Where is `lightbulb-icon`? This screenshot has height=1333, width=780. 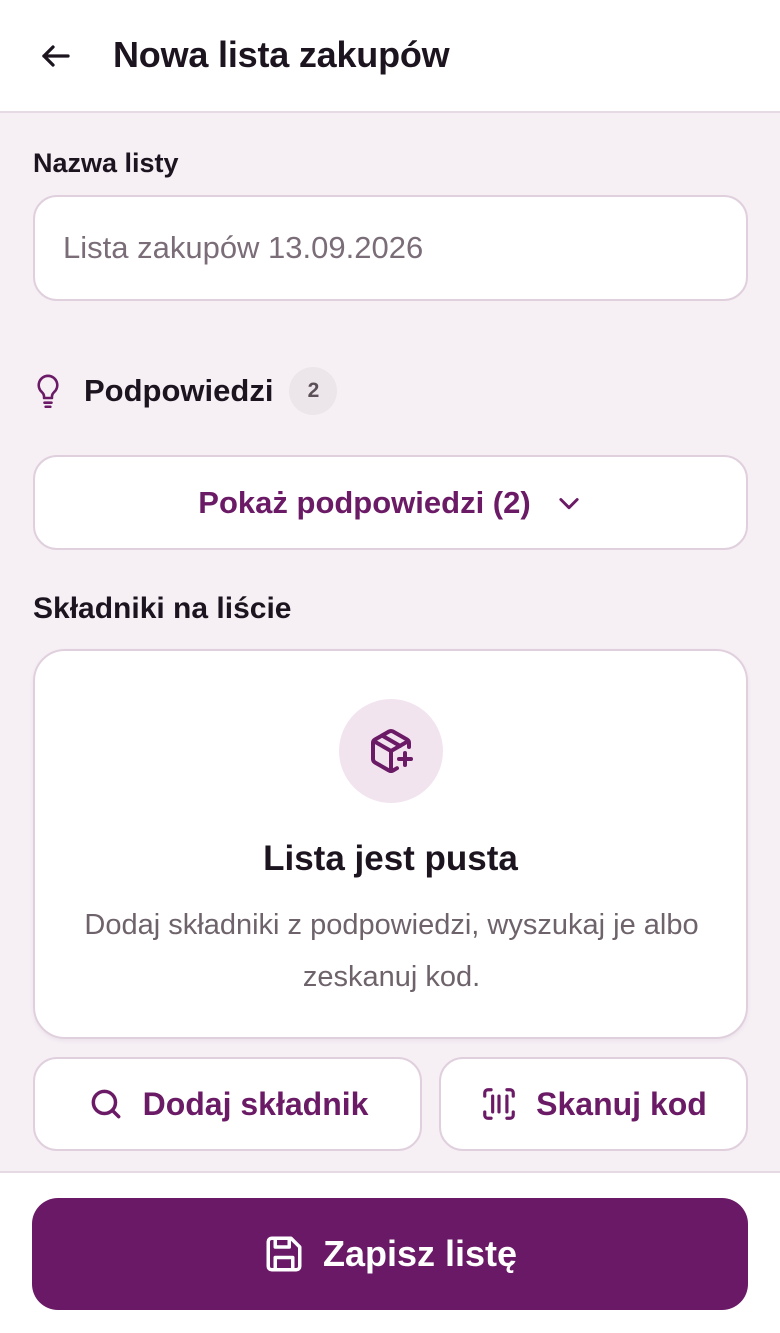
lightbulb-icon is located at coordinates (48, 391).